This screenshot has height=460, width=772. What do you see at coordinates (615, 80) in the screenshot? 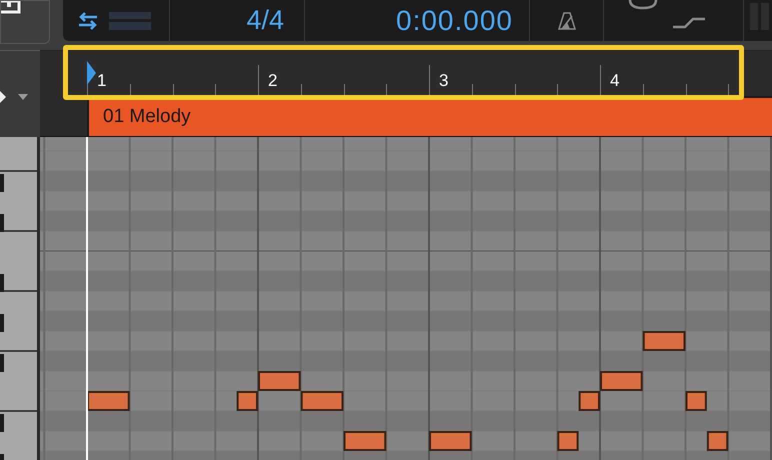
I see `bar-number: 4` at bounding box center [615, 80].